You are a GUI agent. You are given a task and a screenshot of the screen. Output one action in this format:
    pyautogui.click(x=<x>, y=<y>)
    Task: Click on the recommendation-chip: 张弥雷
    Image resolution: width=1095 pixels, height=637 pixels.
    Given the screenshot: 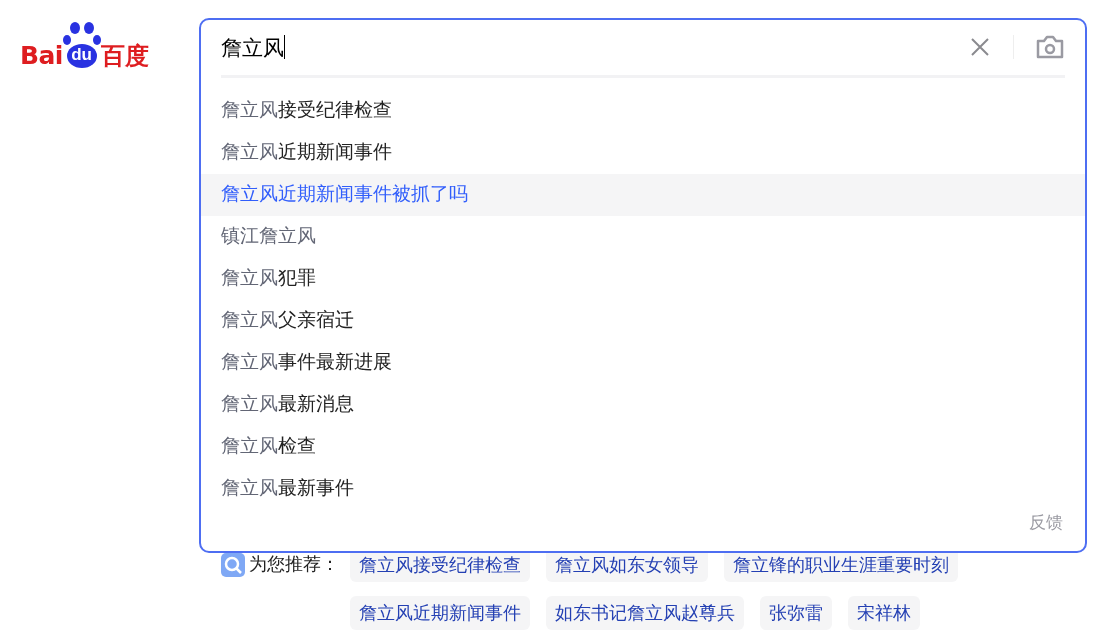 What is the action you would take?
    pyautogui.click(x=796, y=613)
    